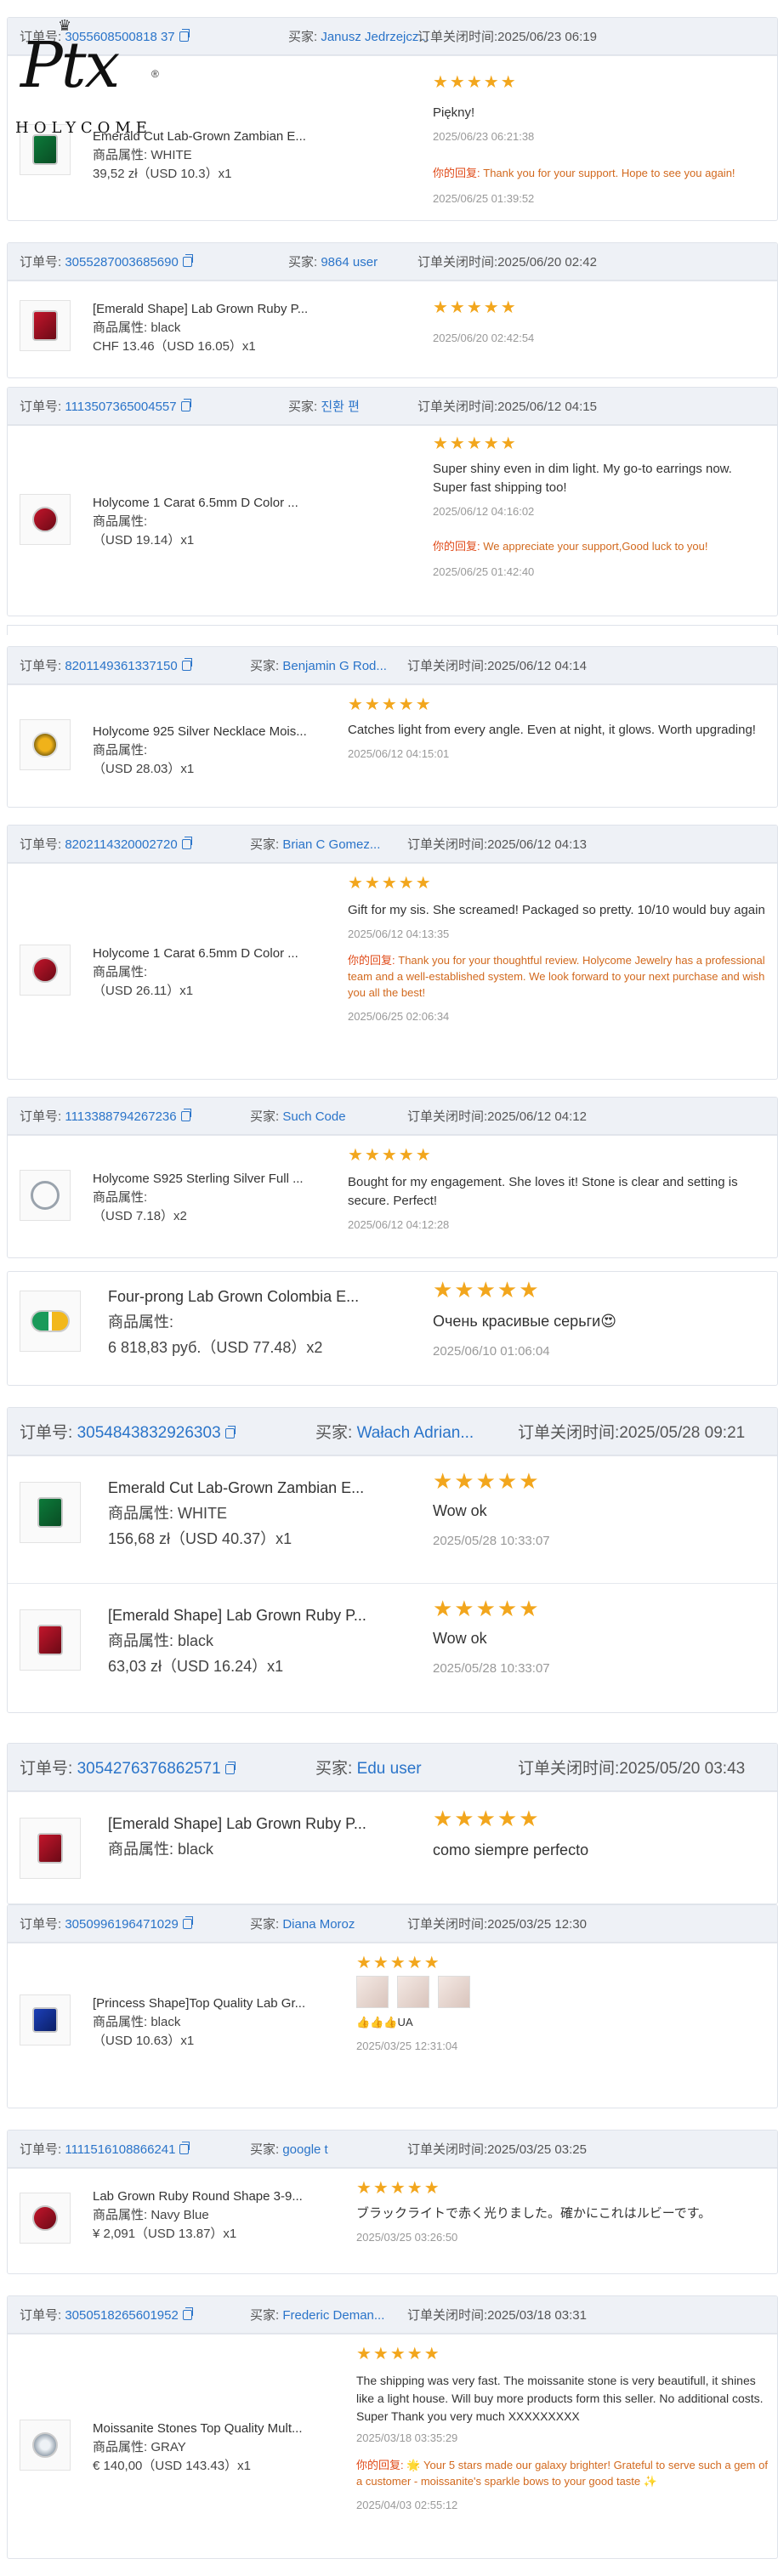 This screenshot has width=778, height=2576. I want to click on order-number-link: 3054276376862571, so click(149, 1769).